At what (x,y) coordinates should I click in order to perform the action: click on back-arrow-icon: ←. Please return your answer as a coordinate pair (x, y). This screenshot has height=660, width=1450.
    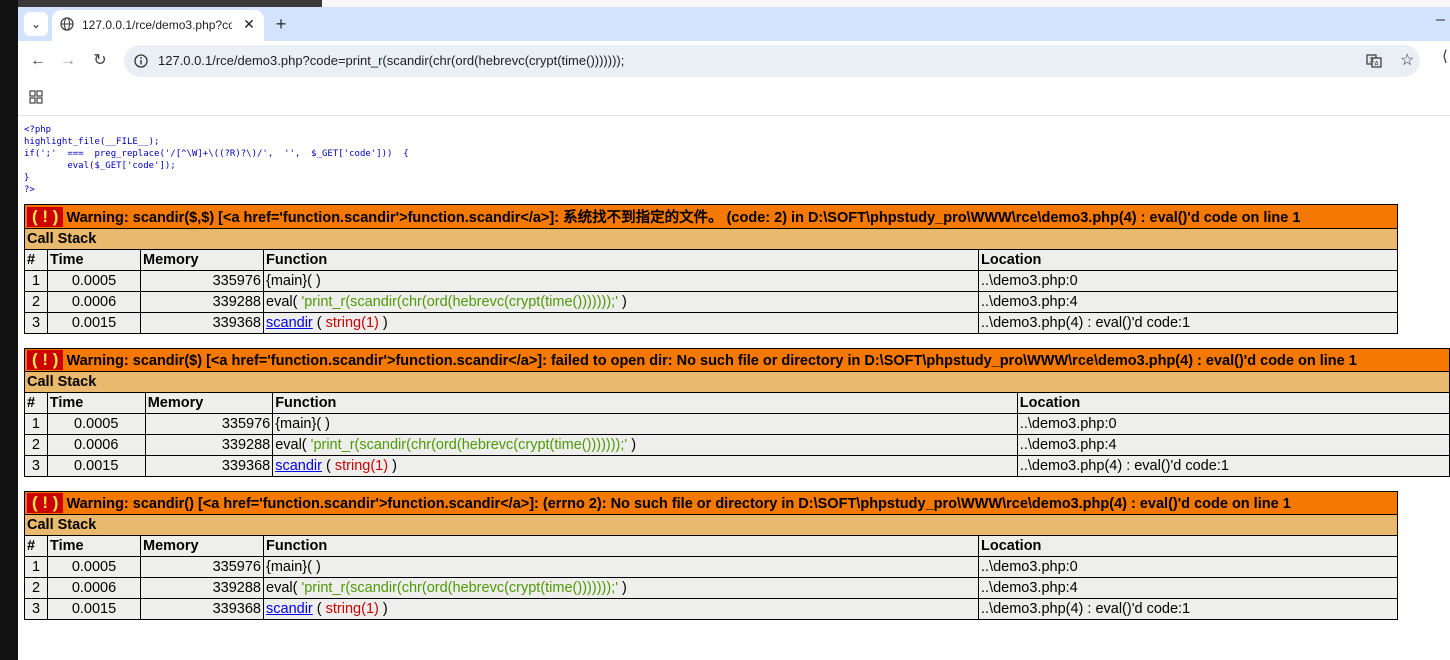
    Looking at the image, I should click on (38, 61).